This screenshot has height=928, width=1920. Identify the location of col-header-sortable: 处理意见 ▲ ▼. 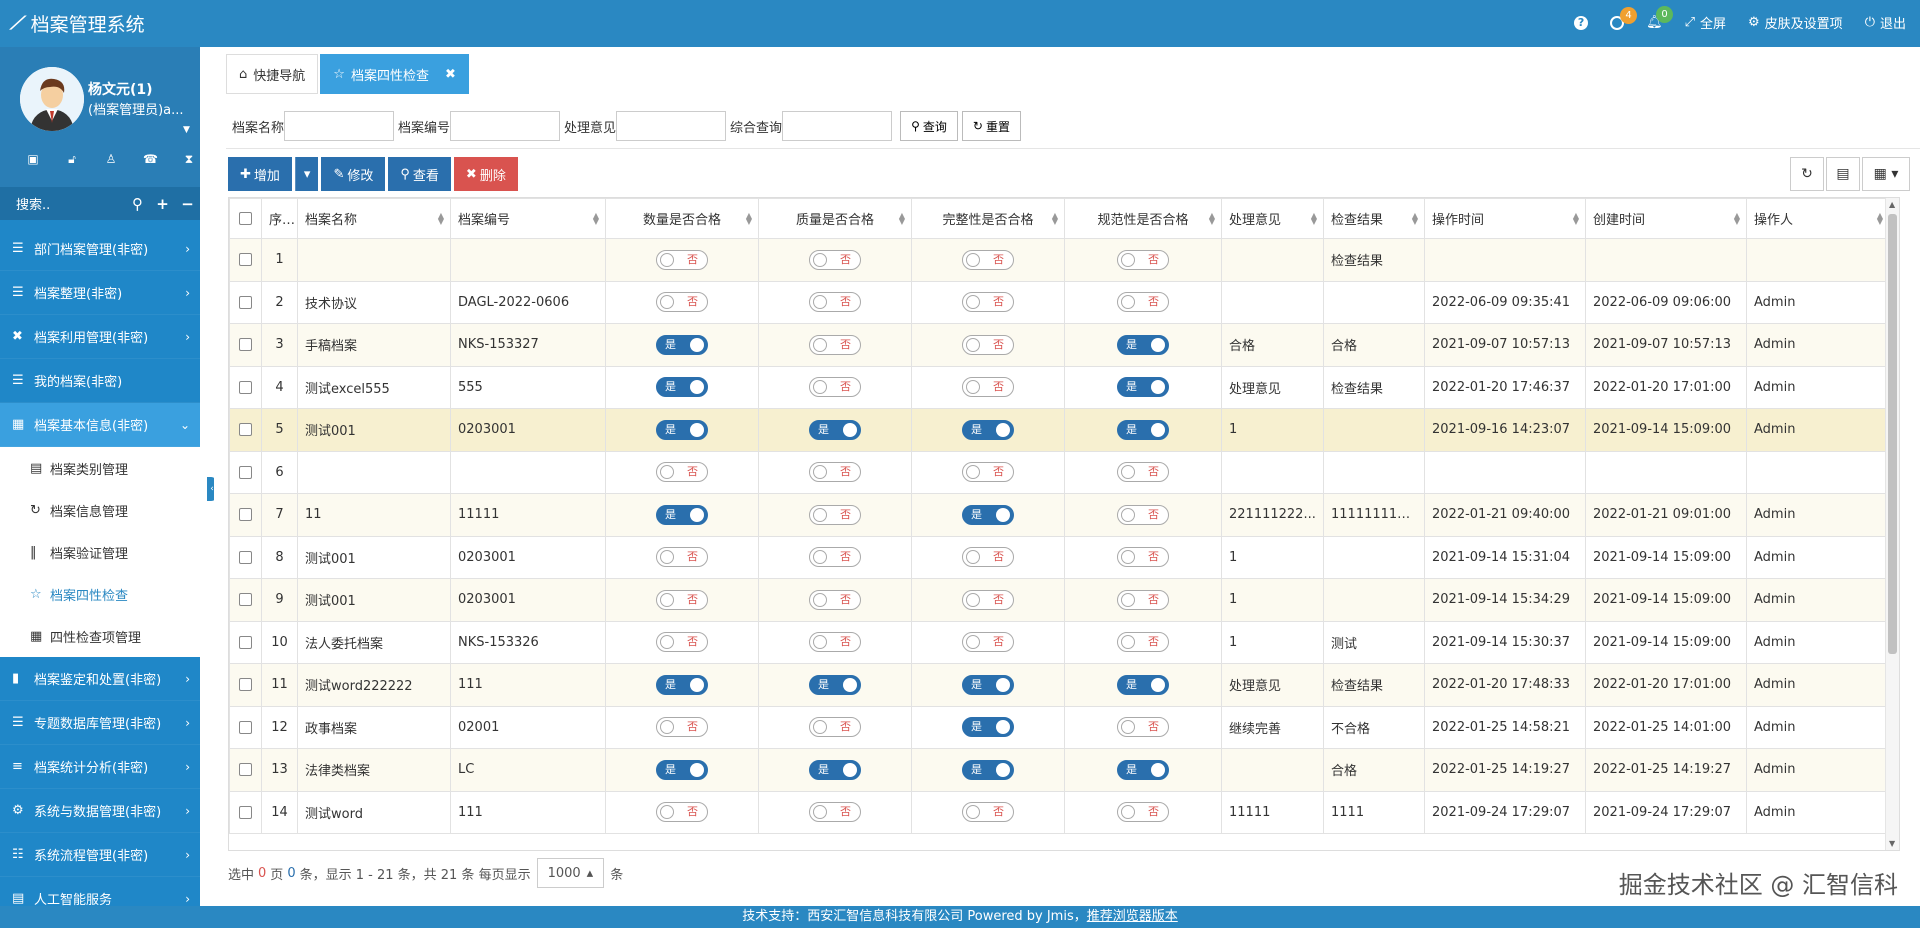
(1272, 218).